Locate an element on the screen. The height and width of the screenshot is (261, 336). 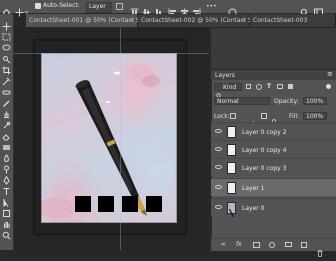
eyedropper-icon is located at coordinates (6, 78).